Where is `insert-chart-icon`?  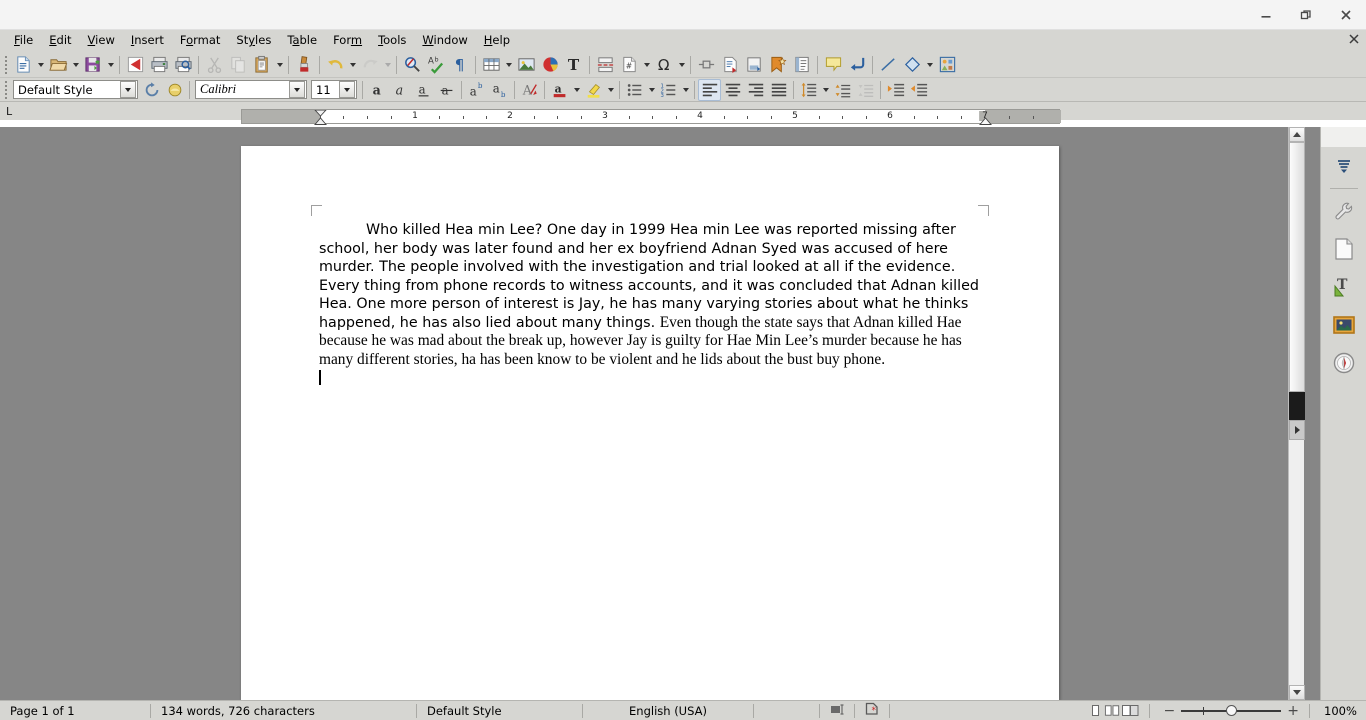 insert-chart-icon is located at coordinates (550, 65).